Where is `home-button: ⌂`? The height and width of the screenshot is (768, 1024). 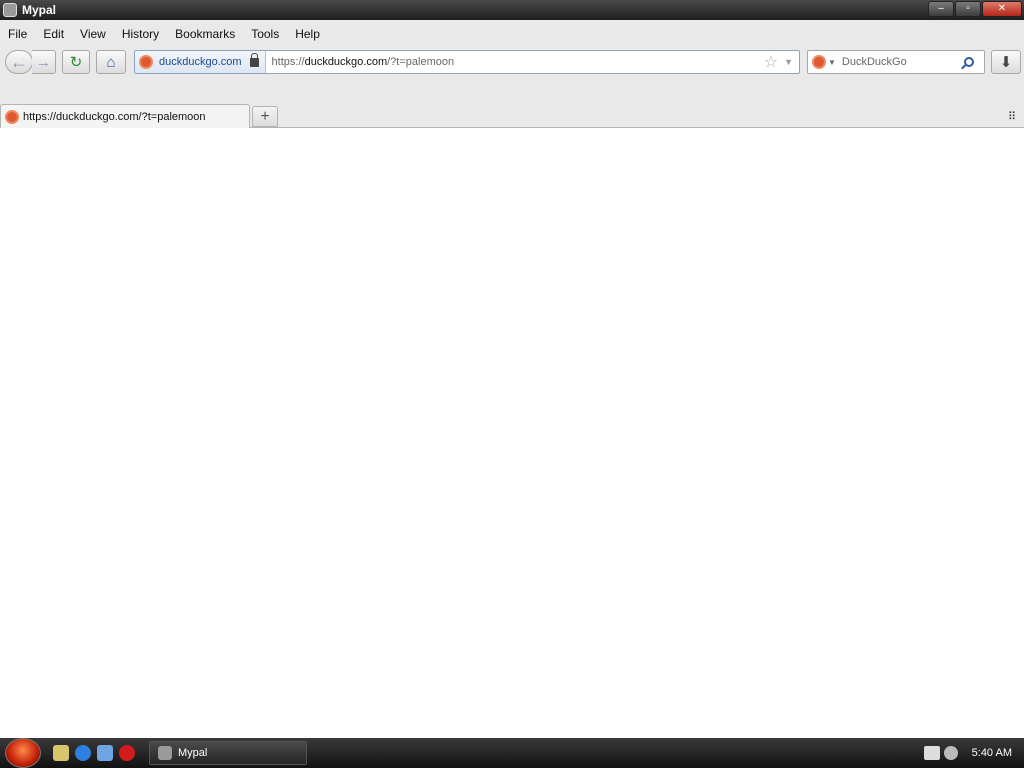
home-button: ⌂ is located at coordinates (111, 62).